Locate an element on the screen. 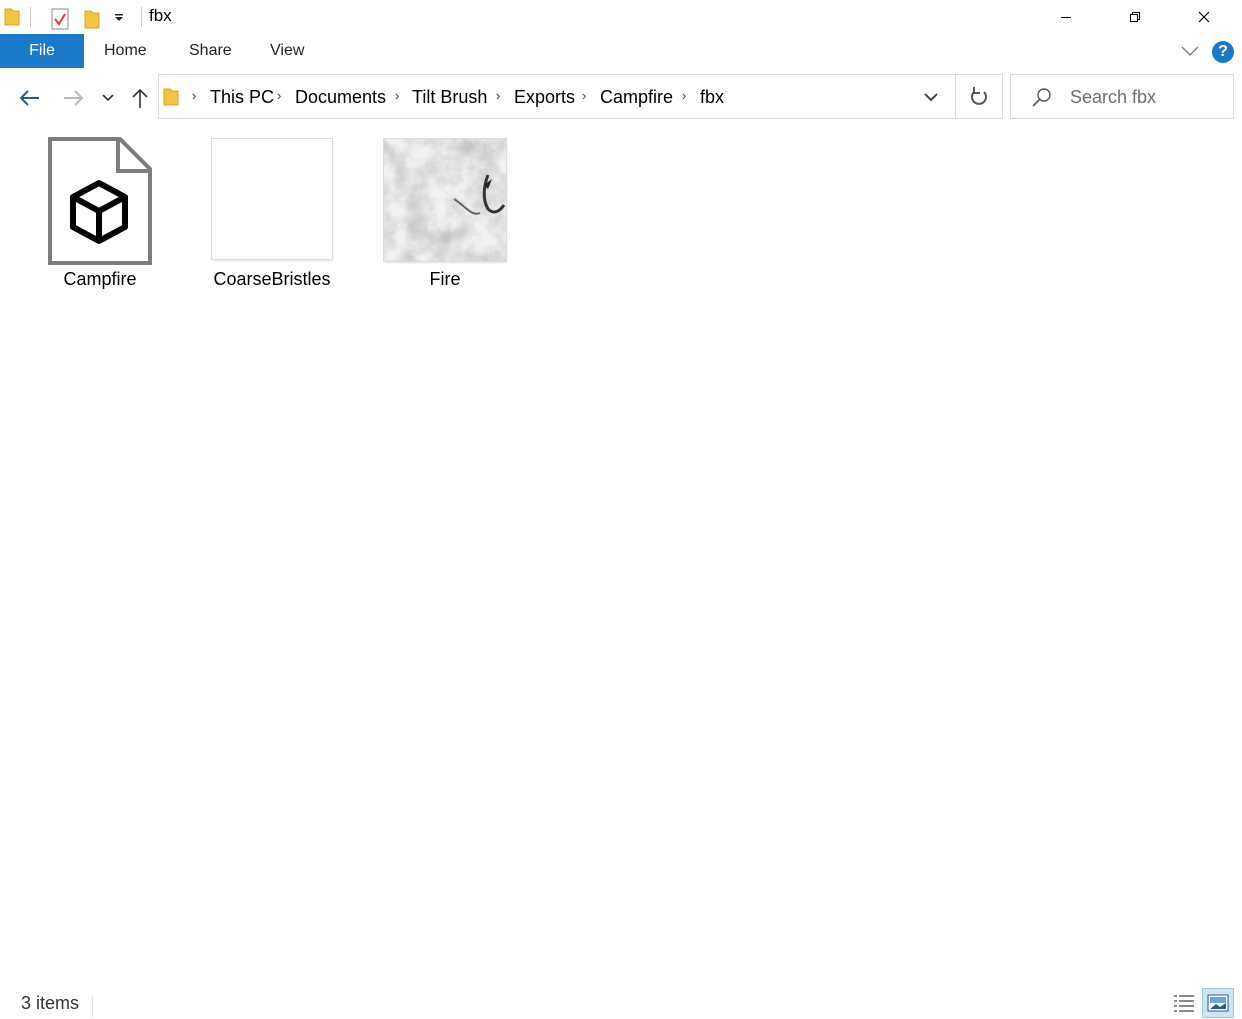 The height and width of the screenshot is (1019, 1242). search-icon is located at coordinates (1042, 99).